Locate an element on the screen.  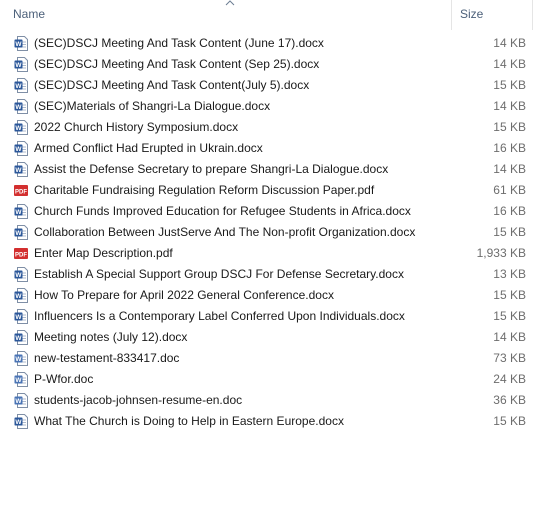
file-name: Enter Map Description.pdf is located at coordinates (103, 253).